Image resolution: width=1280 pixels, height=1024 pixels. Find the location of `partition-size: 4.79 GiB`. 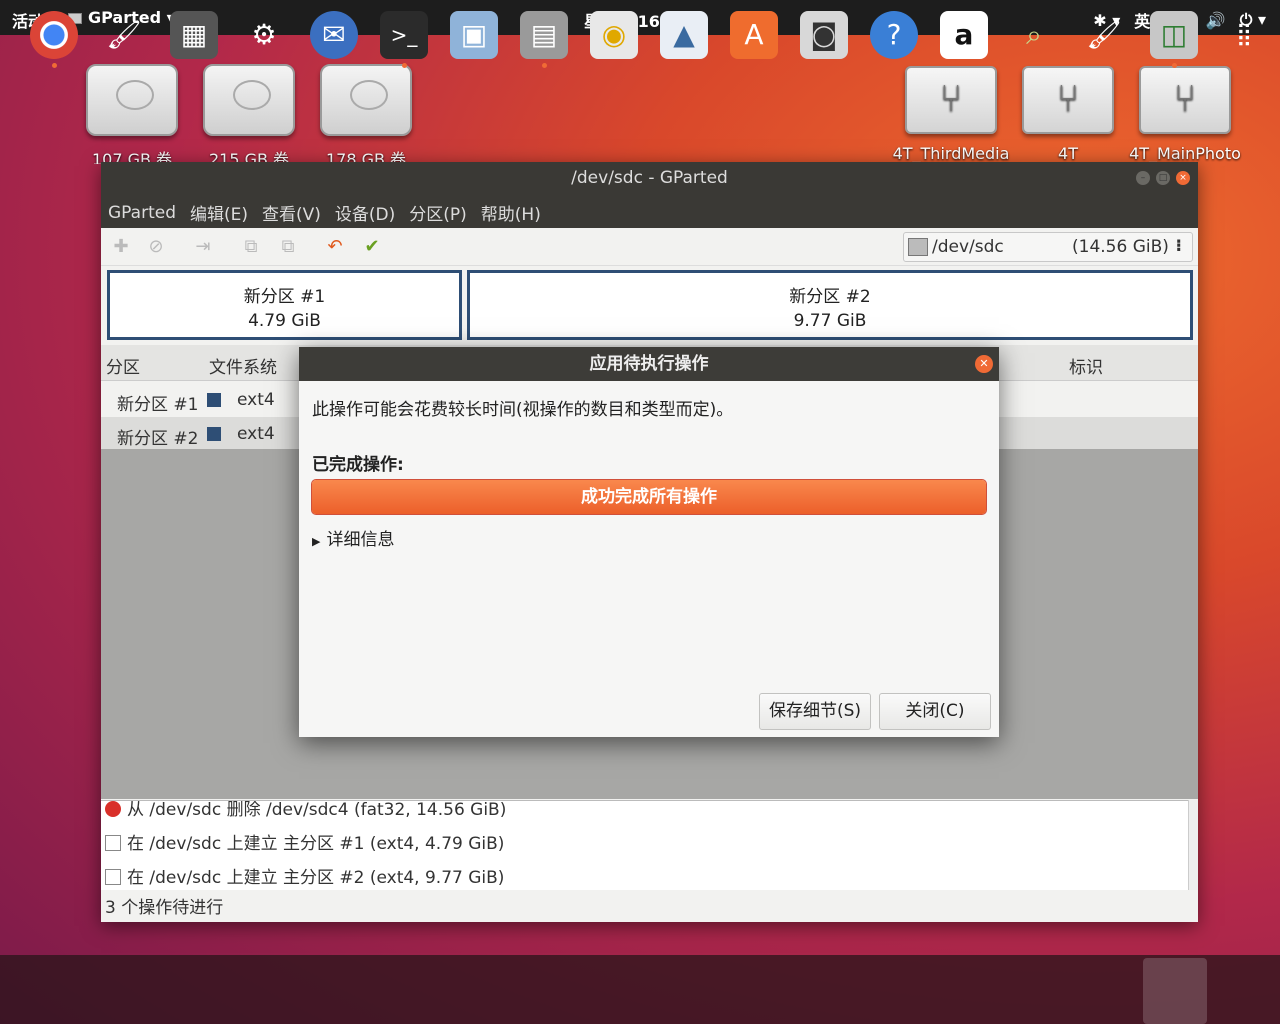

partition-size: 4.79 GiB is located at coordinates (284, 321).